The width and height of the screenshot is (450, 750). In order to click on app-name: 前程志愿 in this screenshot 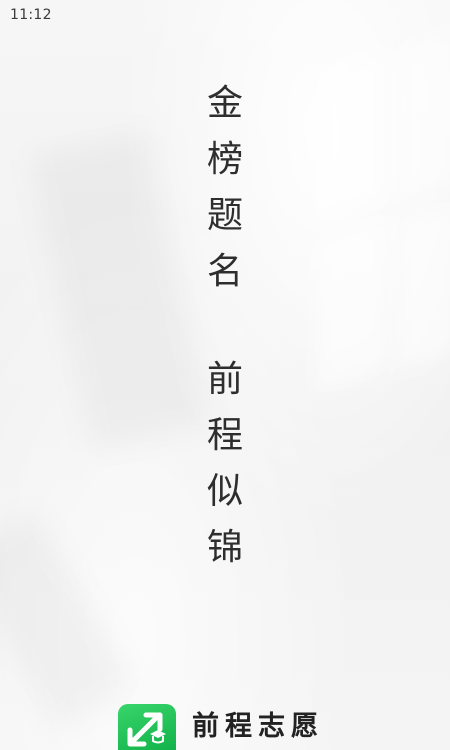, I will do `click(258, 726)`.